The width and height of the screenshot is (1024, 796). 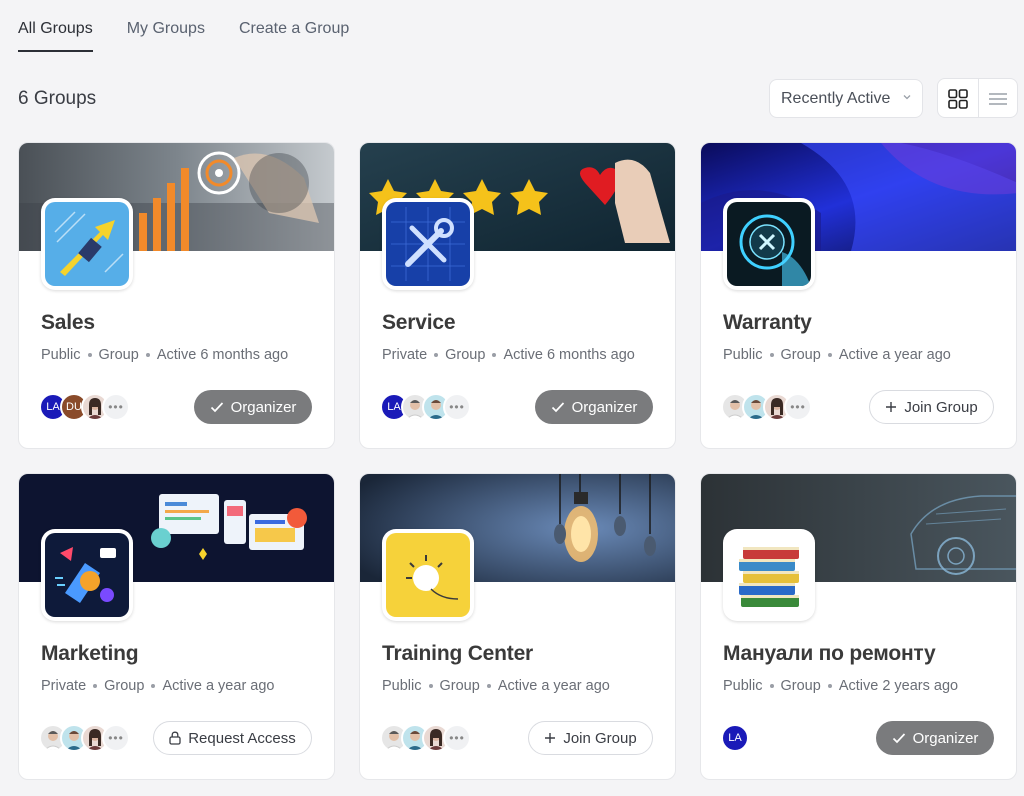 I want to click on tab-create-group: Create a Group, so click(x=294, y=26).